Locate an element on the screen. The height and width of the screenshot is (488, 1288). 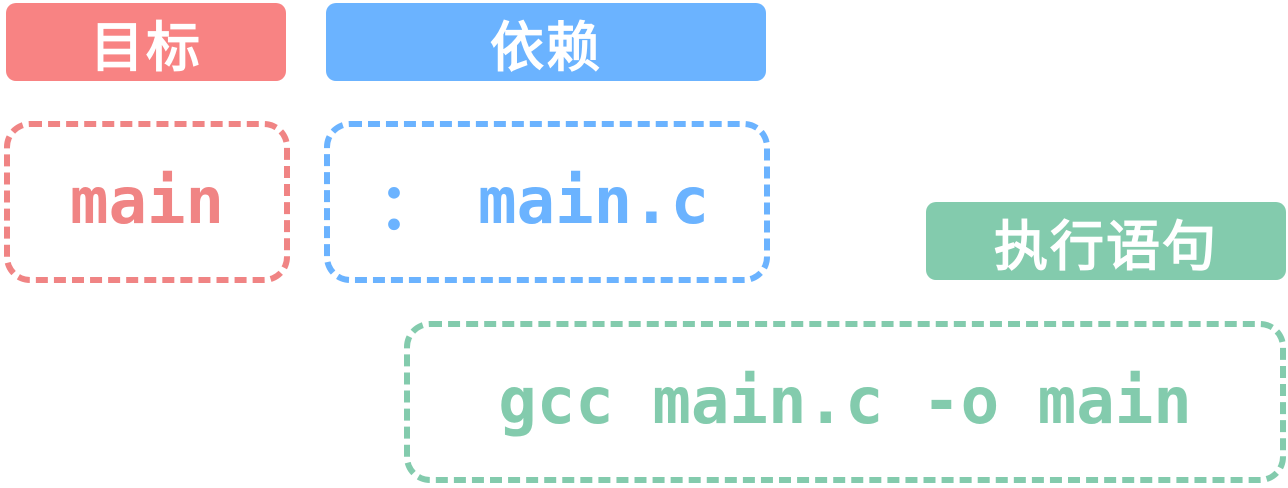
target-box: main is located at coordinates (147, 202).